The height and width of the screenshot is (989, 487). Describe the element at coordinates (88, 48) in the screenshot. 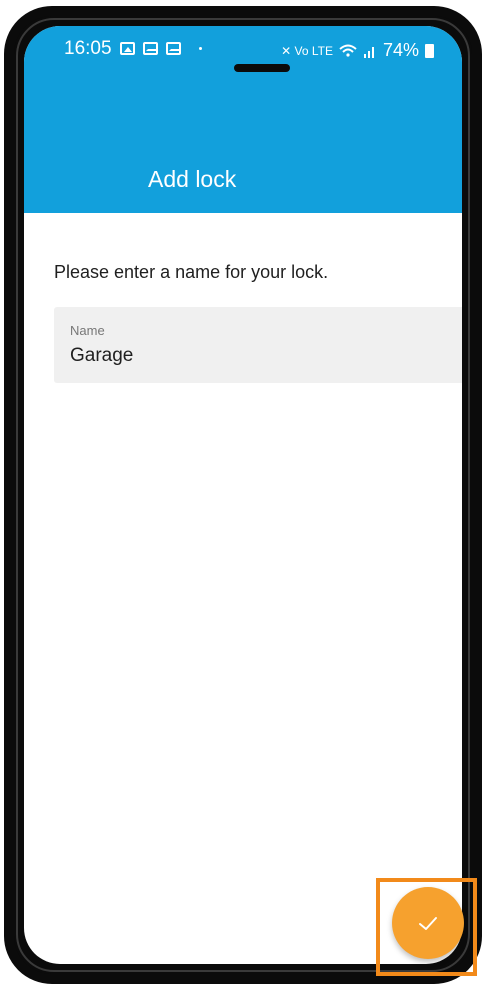

I see `status-time: 16:05` at that location.